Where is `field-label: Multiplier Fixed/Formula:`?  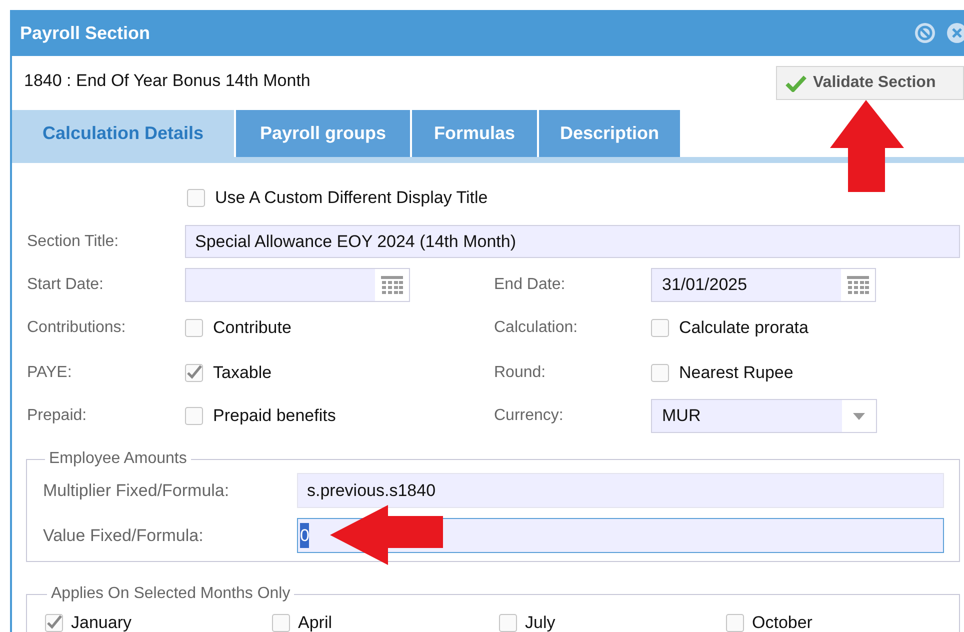 field-label: Multiplier Fixed/Formula: is located at coordinates (136, 491).